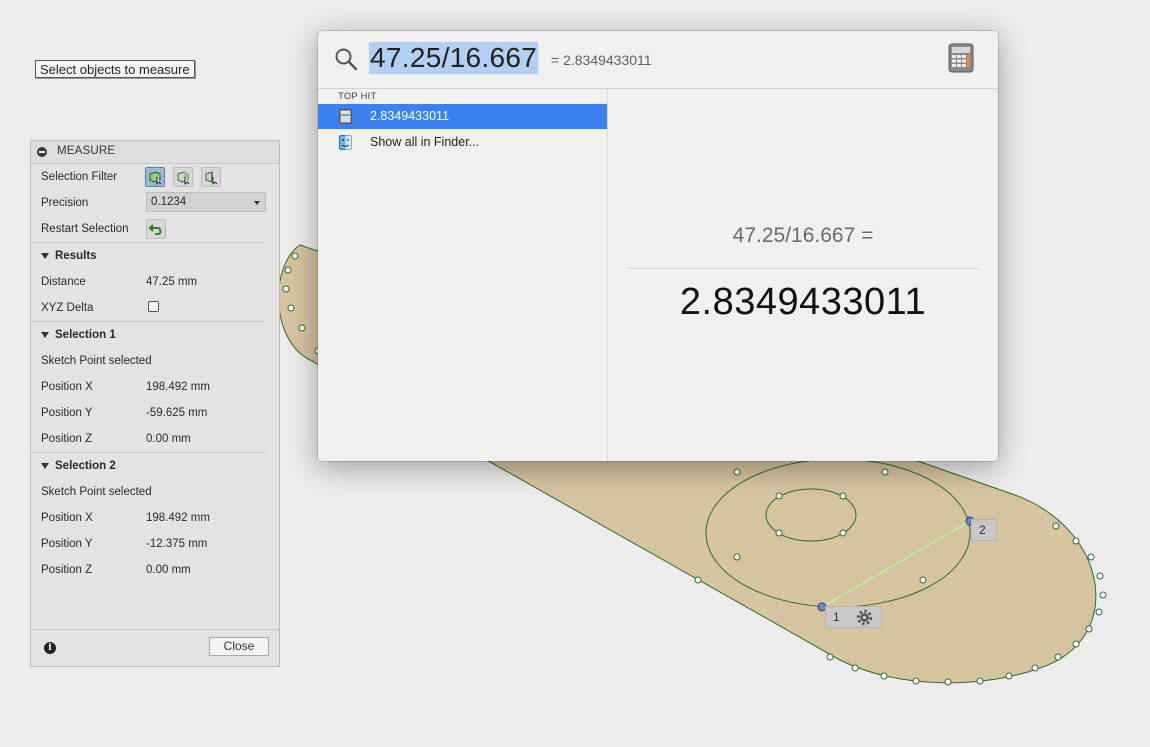 Image resolution: width=1150 pixels, height=747 pixels. I want to click on restart-selection-button, so click(156, 229).